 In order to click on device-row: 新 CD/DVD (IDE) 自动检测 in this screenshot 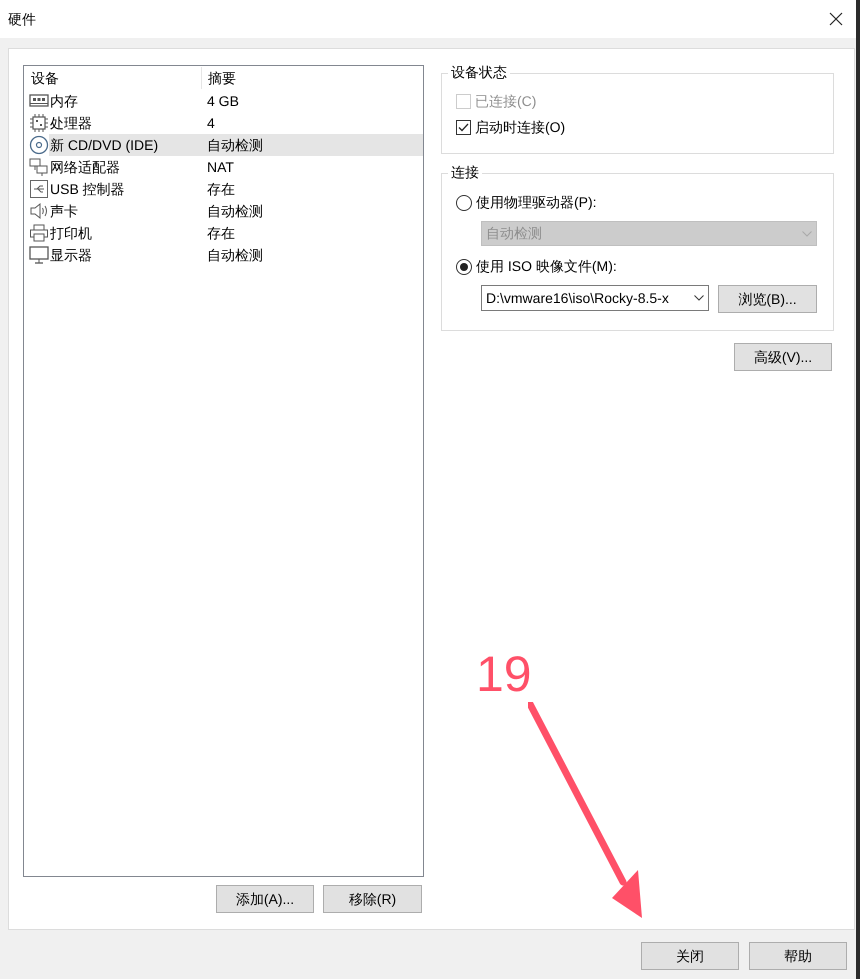, I will do `click(236, 145)`.